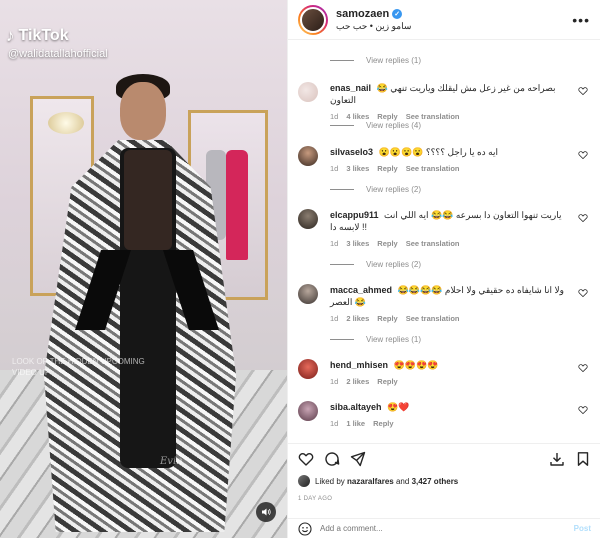 The image size is (600, 538). What do you see at coordinates (66, 123) in the screenshot?
I see `chandelier` at bounding box center [66, 123].